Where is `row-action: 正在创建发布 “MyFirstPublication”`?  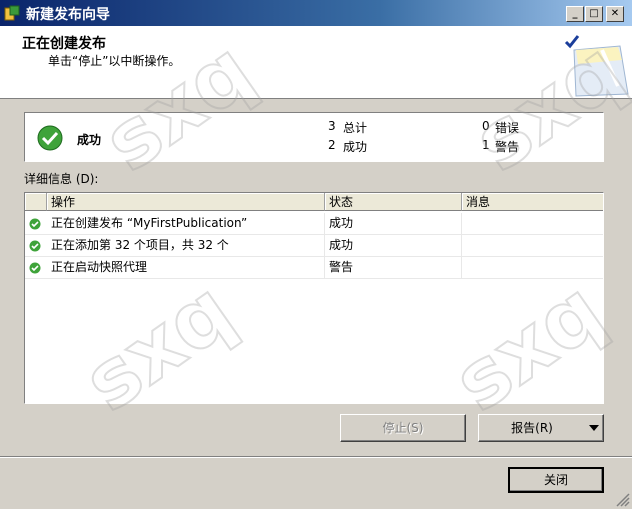 row-action: 正在创建发布 “MyFirstPublication” is located at coordinates (186, 223).